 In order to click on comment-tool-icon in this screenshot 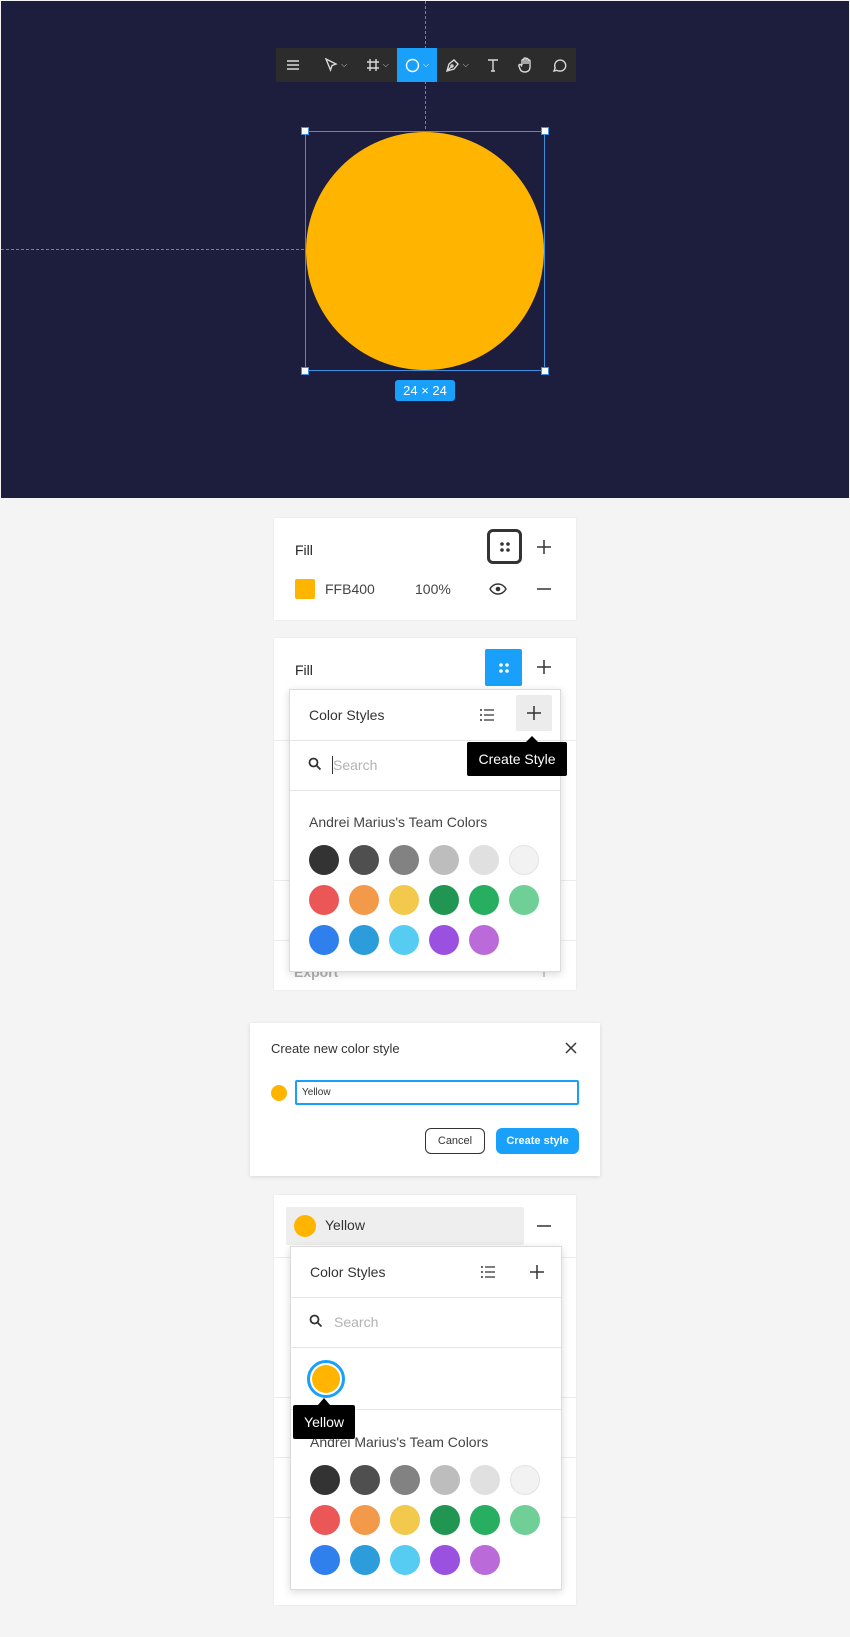, I will do `click(559, 65)`.